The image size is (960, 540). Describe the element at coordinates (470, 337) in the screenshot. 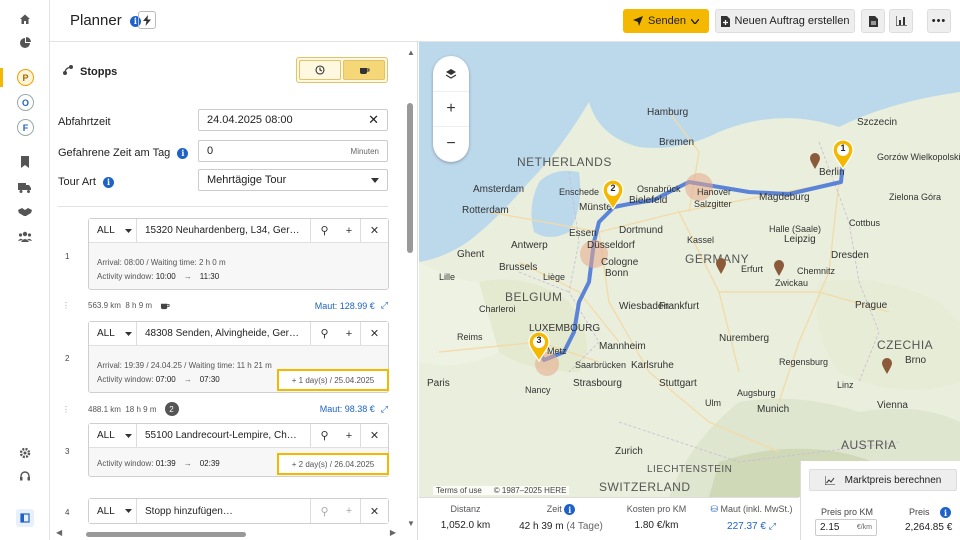

I see `map-label: Reims` at that location.